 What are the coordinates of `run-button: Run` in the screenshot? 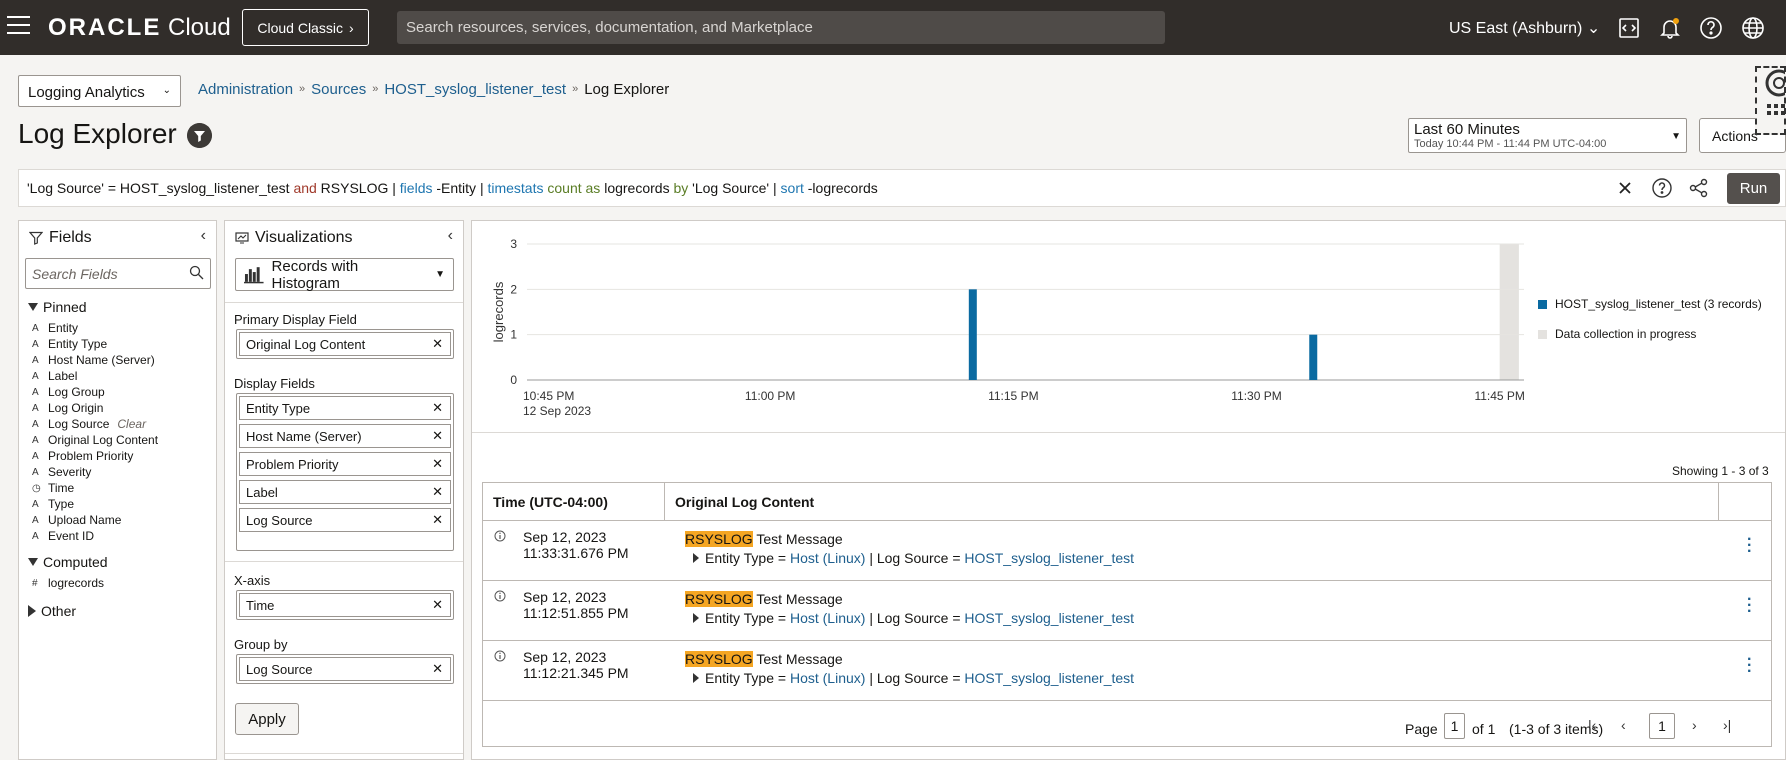 It's located at (1753, 188).